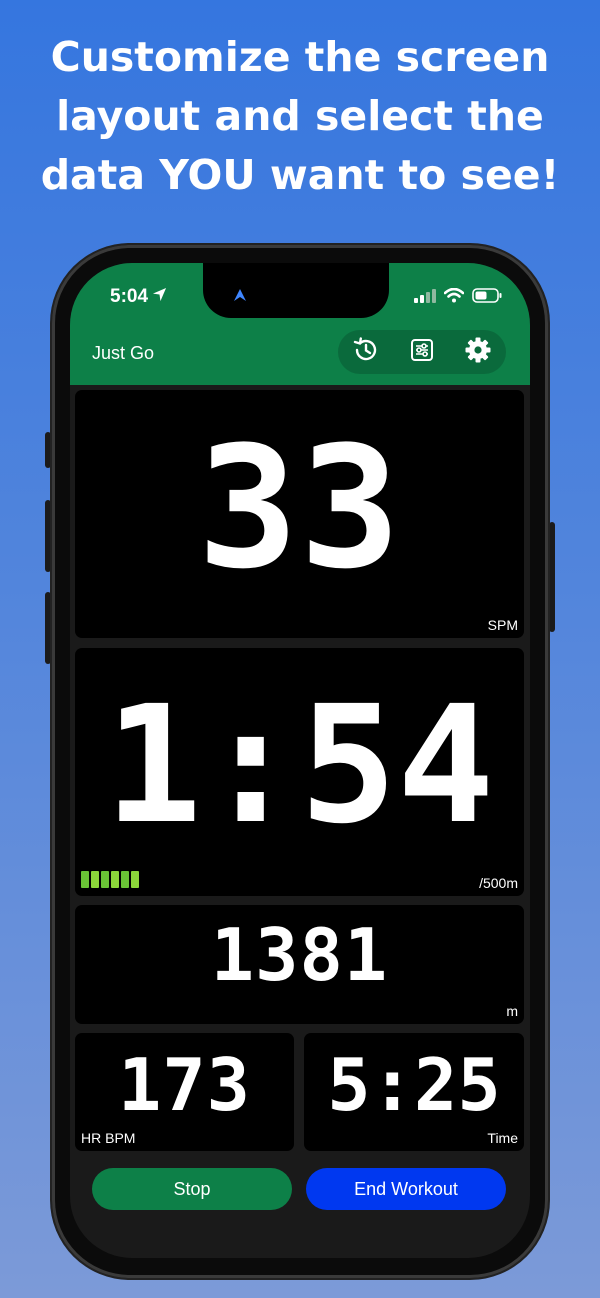 Image resolution: width=600 pixels, height=1298 pixels. Describe the element at coordinates (138, 297) in the screenshot. I see `status-time: 5:04` at that location.